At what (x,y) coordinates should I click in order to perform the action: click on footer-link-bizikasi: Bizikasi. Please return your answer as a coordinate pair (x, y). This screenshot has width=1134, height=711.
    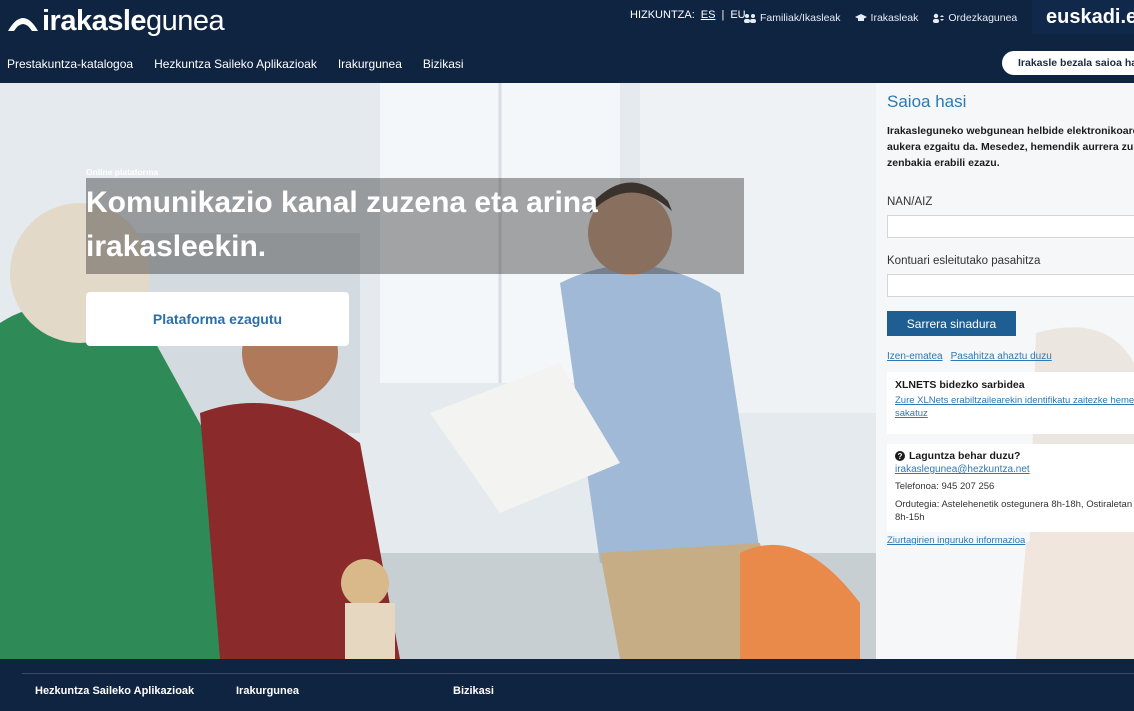
    Looking at the image, I should click on (473, 691).